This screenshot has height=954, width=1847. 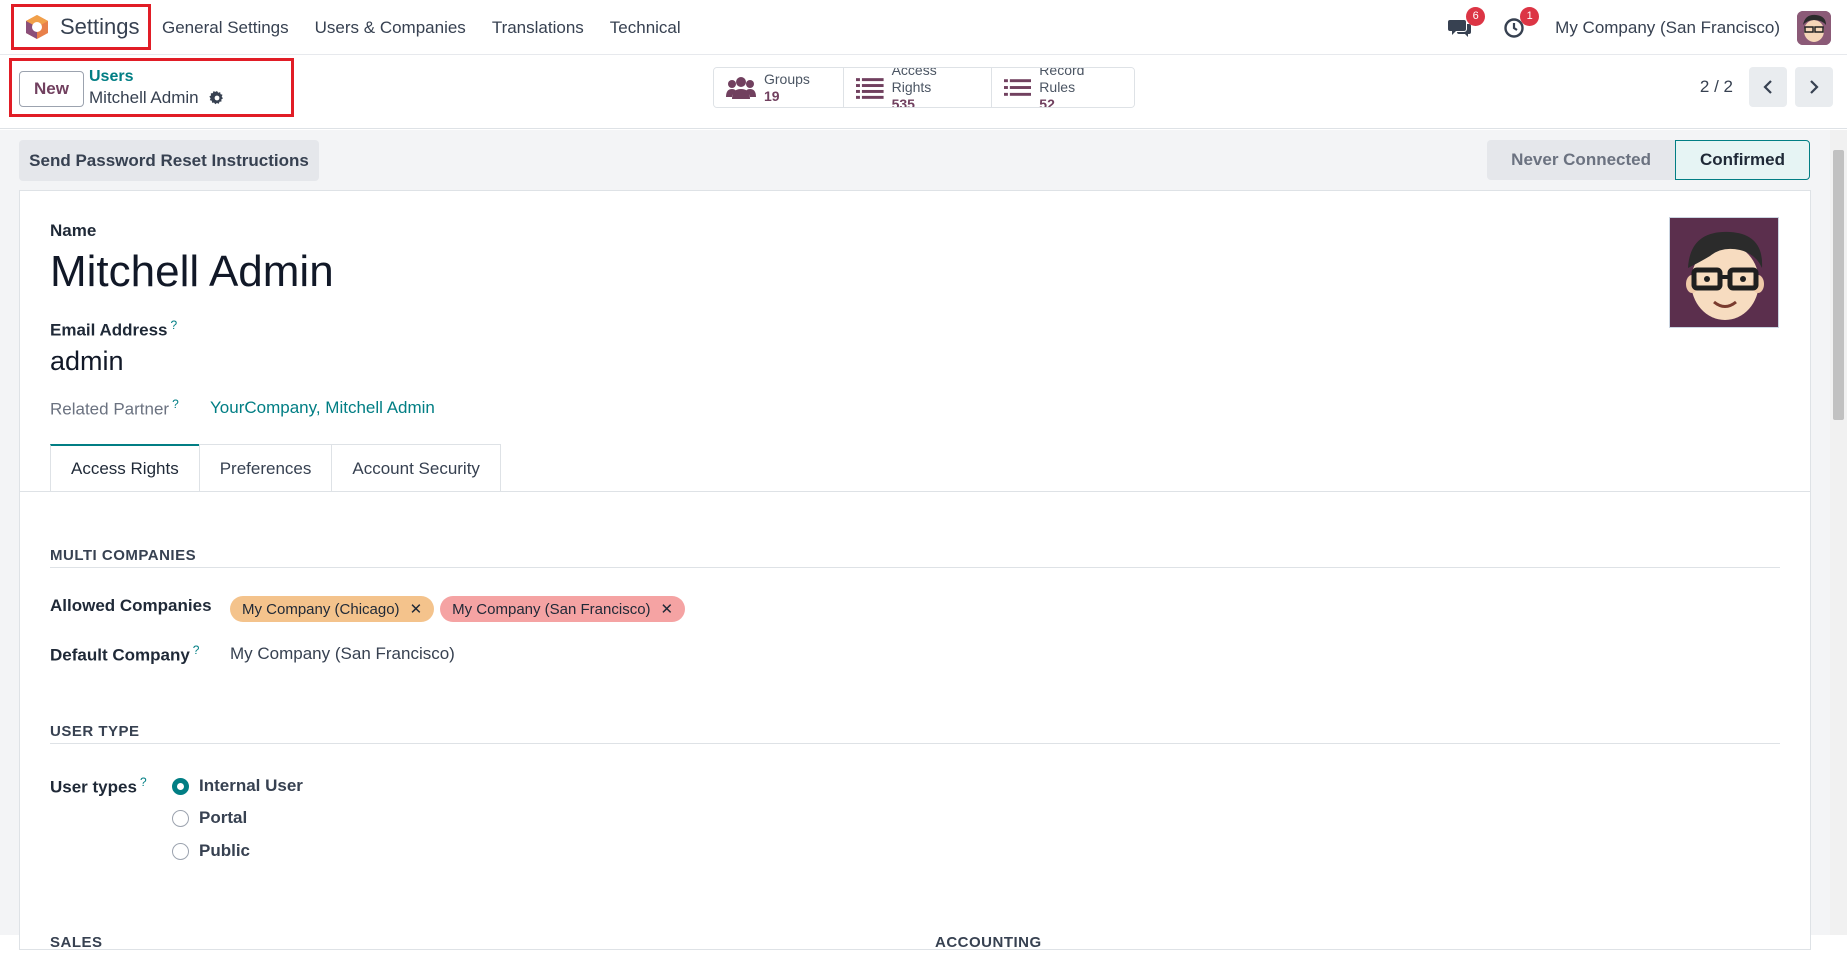 What do you see at coordinates (100, 26) in the screenshot?
I see `app-title: Settings` at bounding box center [100, 26].